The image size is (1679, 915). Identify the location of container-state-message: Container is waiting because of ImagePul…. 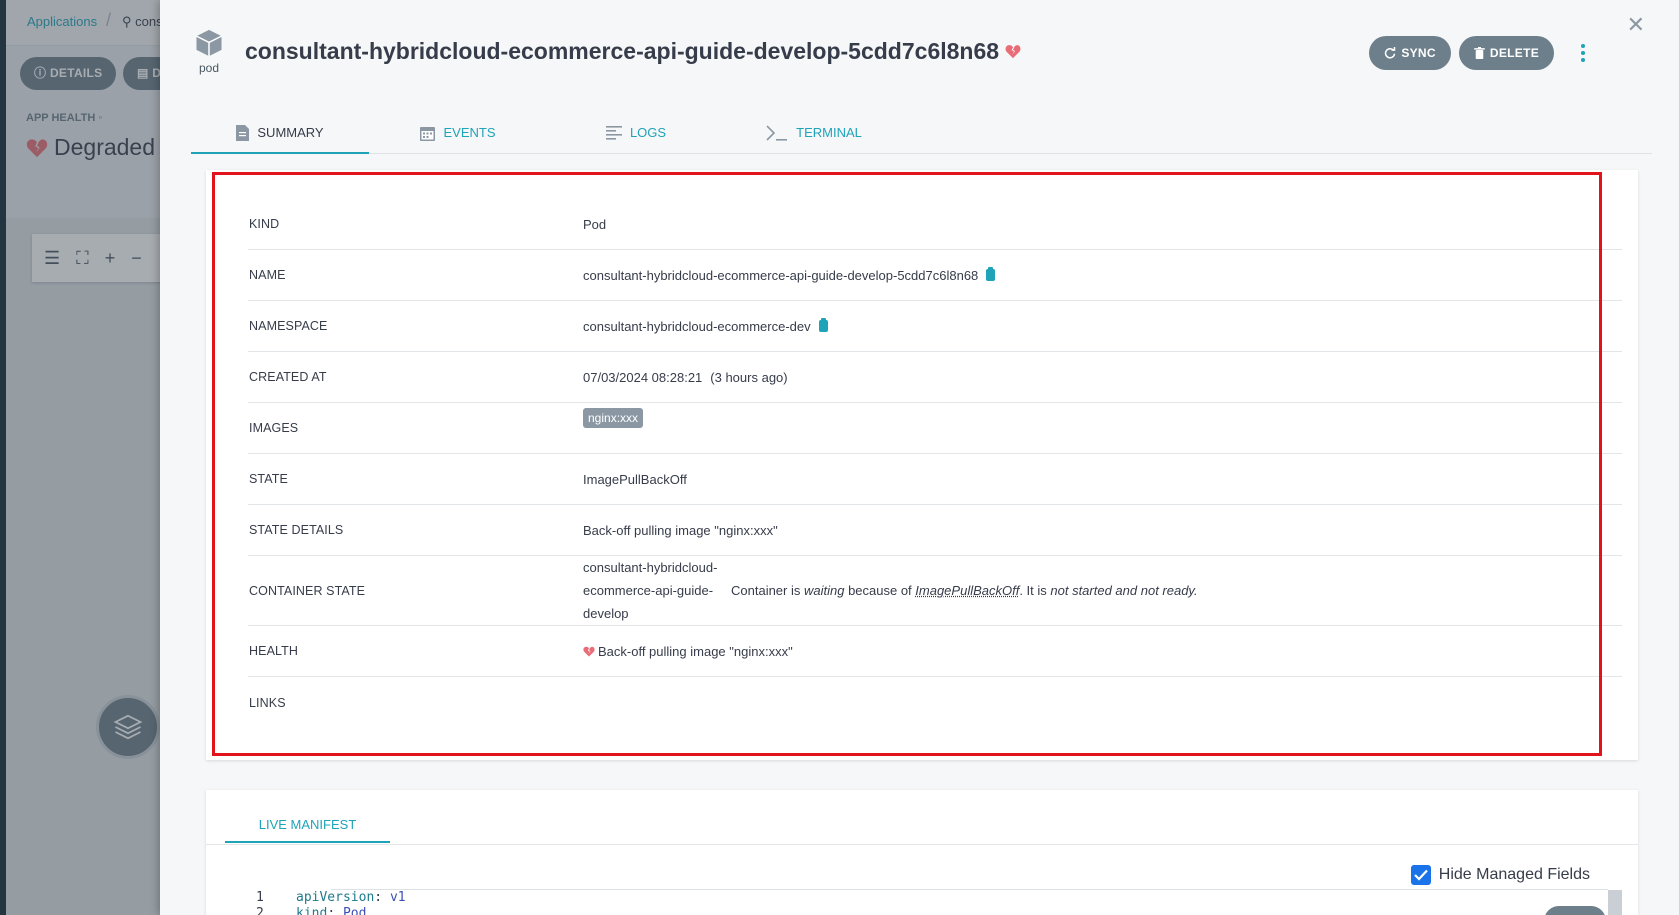
(964, 590).